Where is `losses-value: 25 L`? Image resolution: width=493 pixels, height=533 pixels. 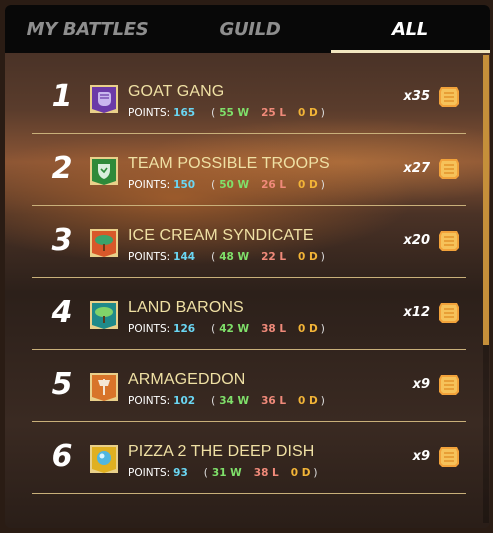
losses-value: 25 L is located at coordinates (274, 113).